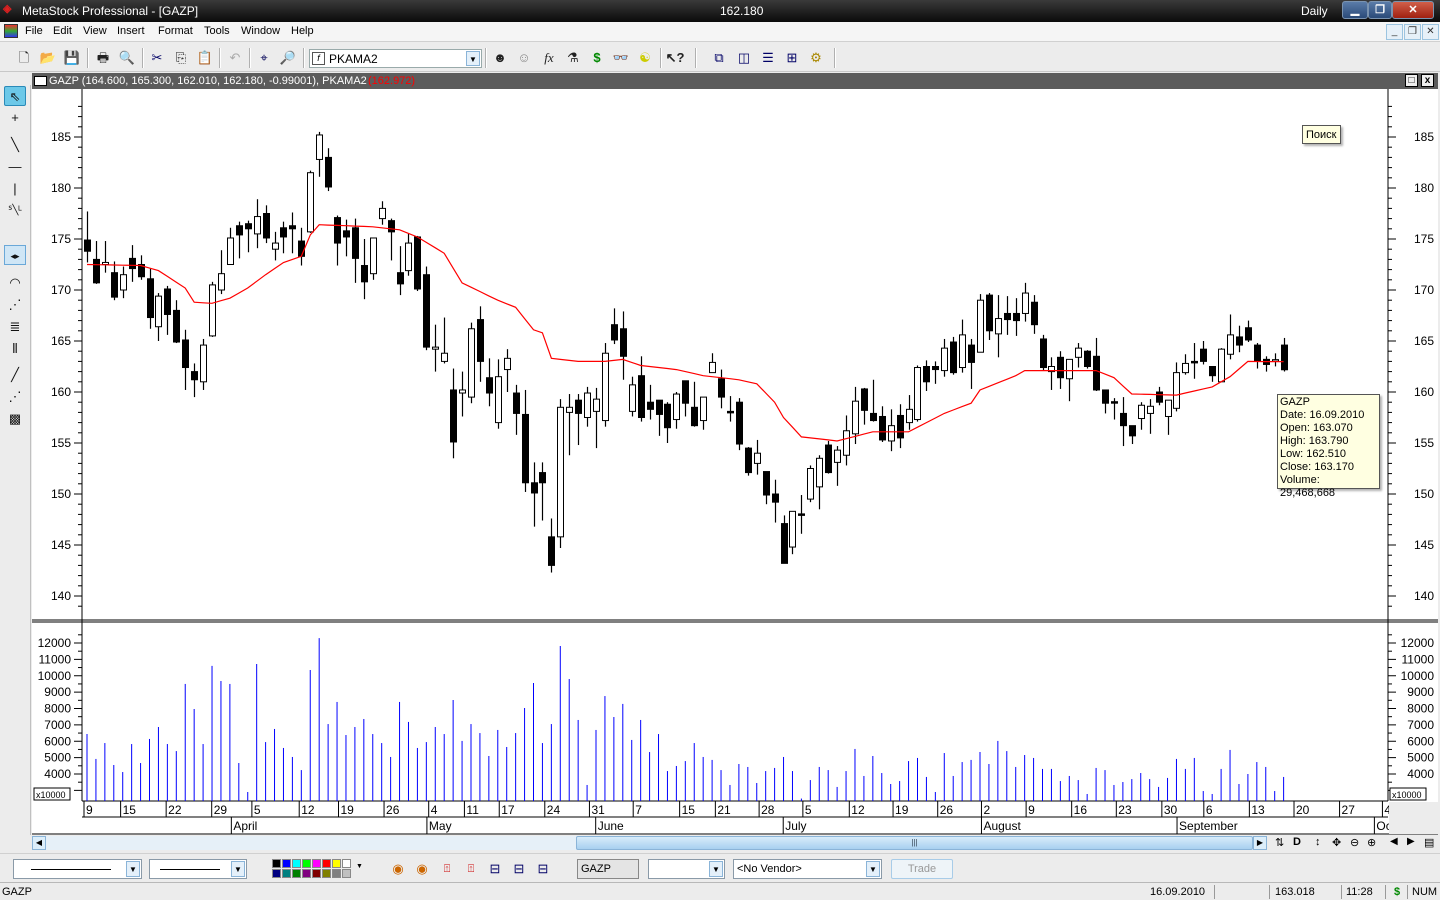 This screenshot has width=1440, height=900. What do you see at coordinates (621, 58) in the screenshot?
I see `binoculars-icon: 👓` at bounding box center [621, 58].